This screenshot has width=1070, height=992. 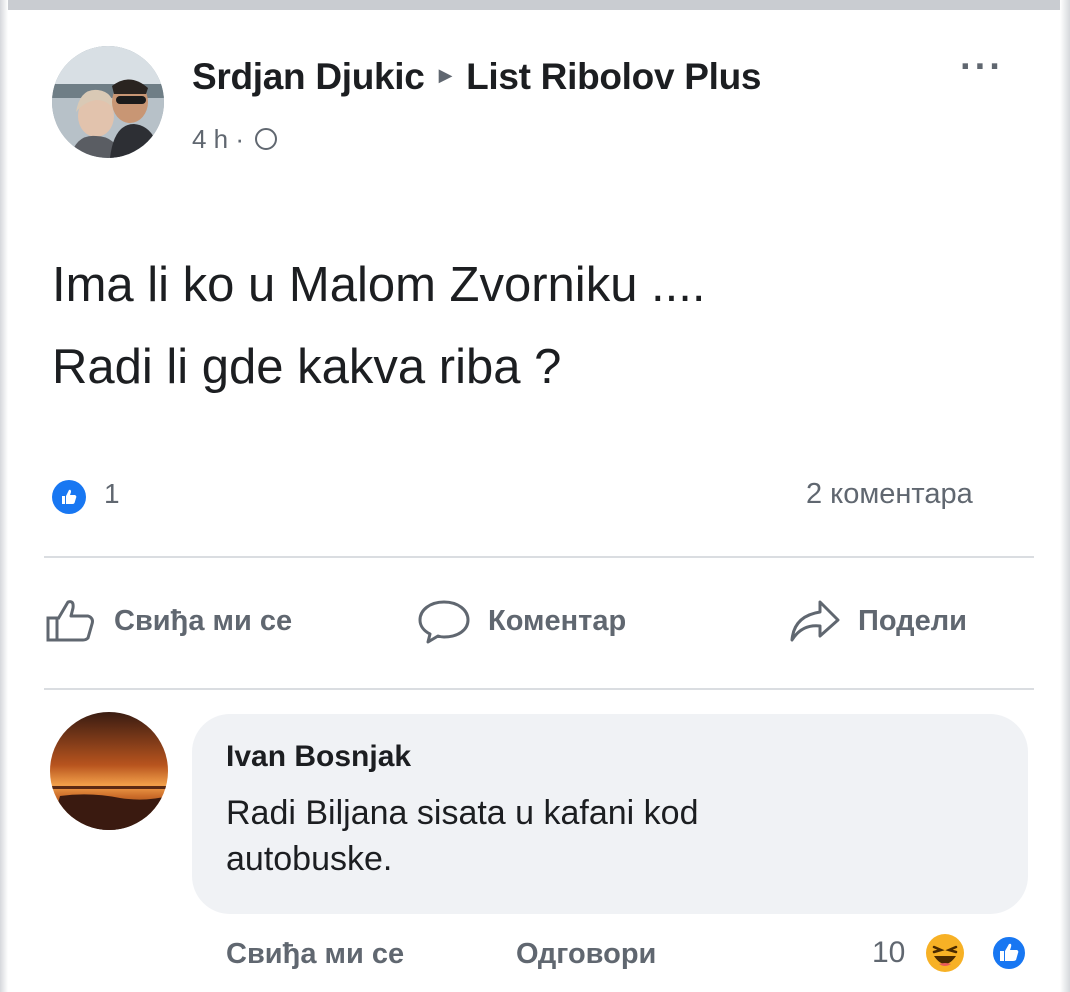 What do you see at coordinates (70, 621) in the screenshot?
I see `thumbs-up-outline-icon` at bounding box center [70, 621].